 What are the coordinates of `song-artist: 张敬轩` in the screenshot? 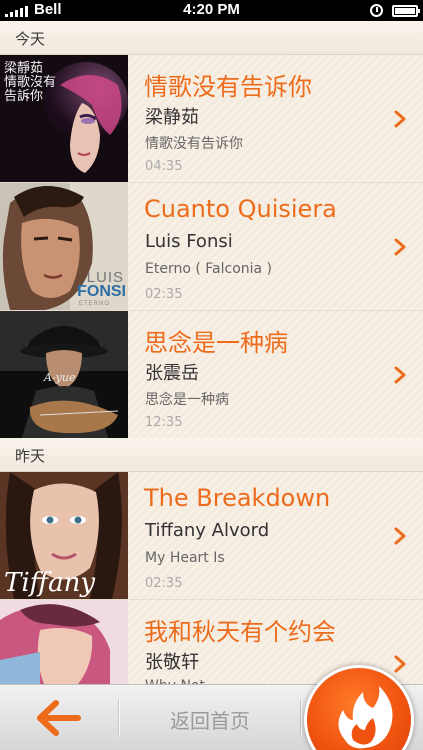 It's located at (172, 662).